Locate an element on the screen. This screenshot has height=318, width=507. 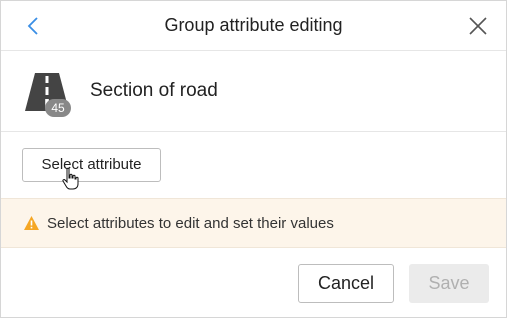
save-button: Save is located at coordinates (449, 283).